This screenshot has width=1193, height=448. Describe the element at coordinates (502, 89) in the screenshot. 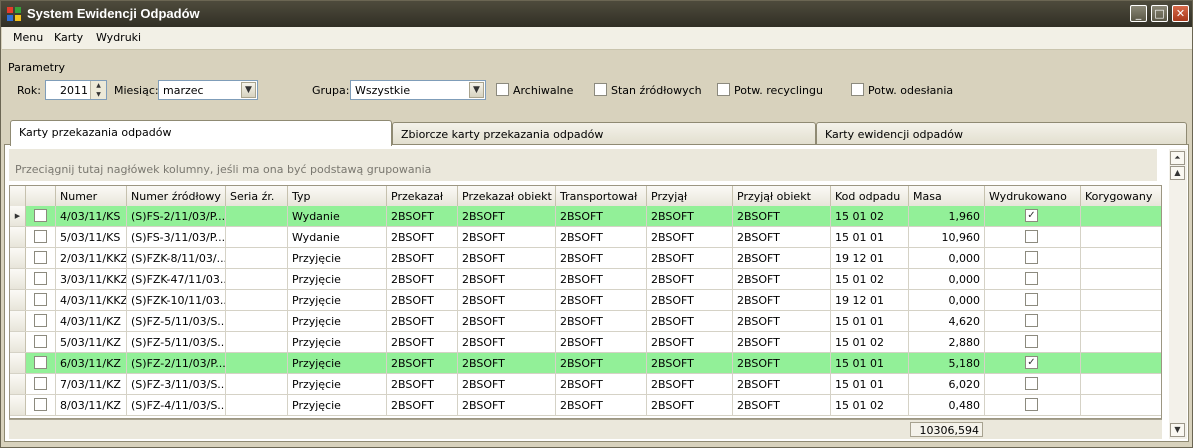

I see `archiwalne-checkbox` at that location.